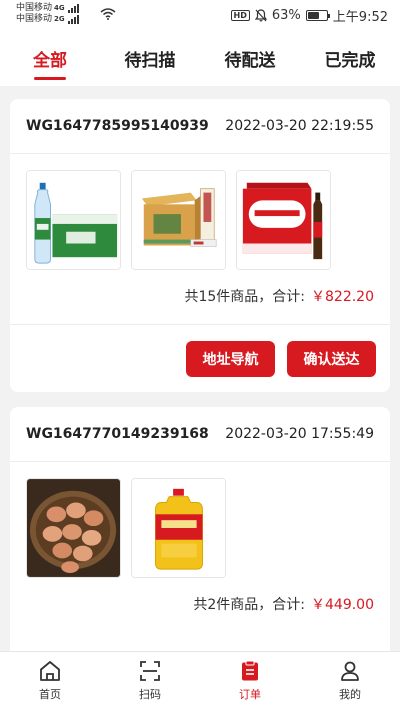 Image resolution: width=400 pixels, height=711 pixels. What do you see at coordinates (59, 19) in the screenshot?
I see `carrier-2-network: 2G` at bounding box center [59, 19].